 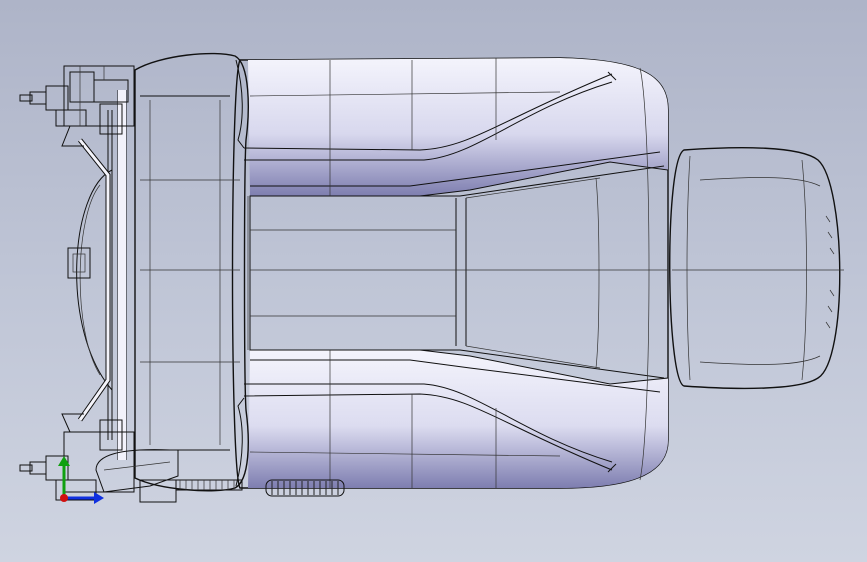 I want to click on back-dome, so click(x=90, y=280).